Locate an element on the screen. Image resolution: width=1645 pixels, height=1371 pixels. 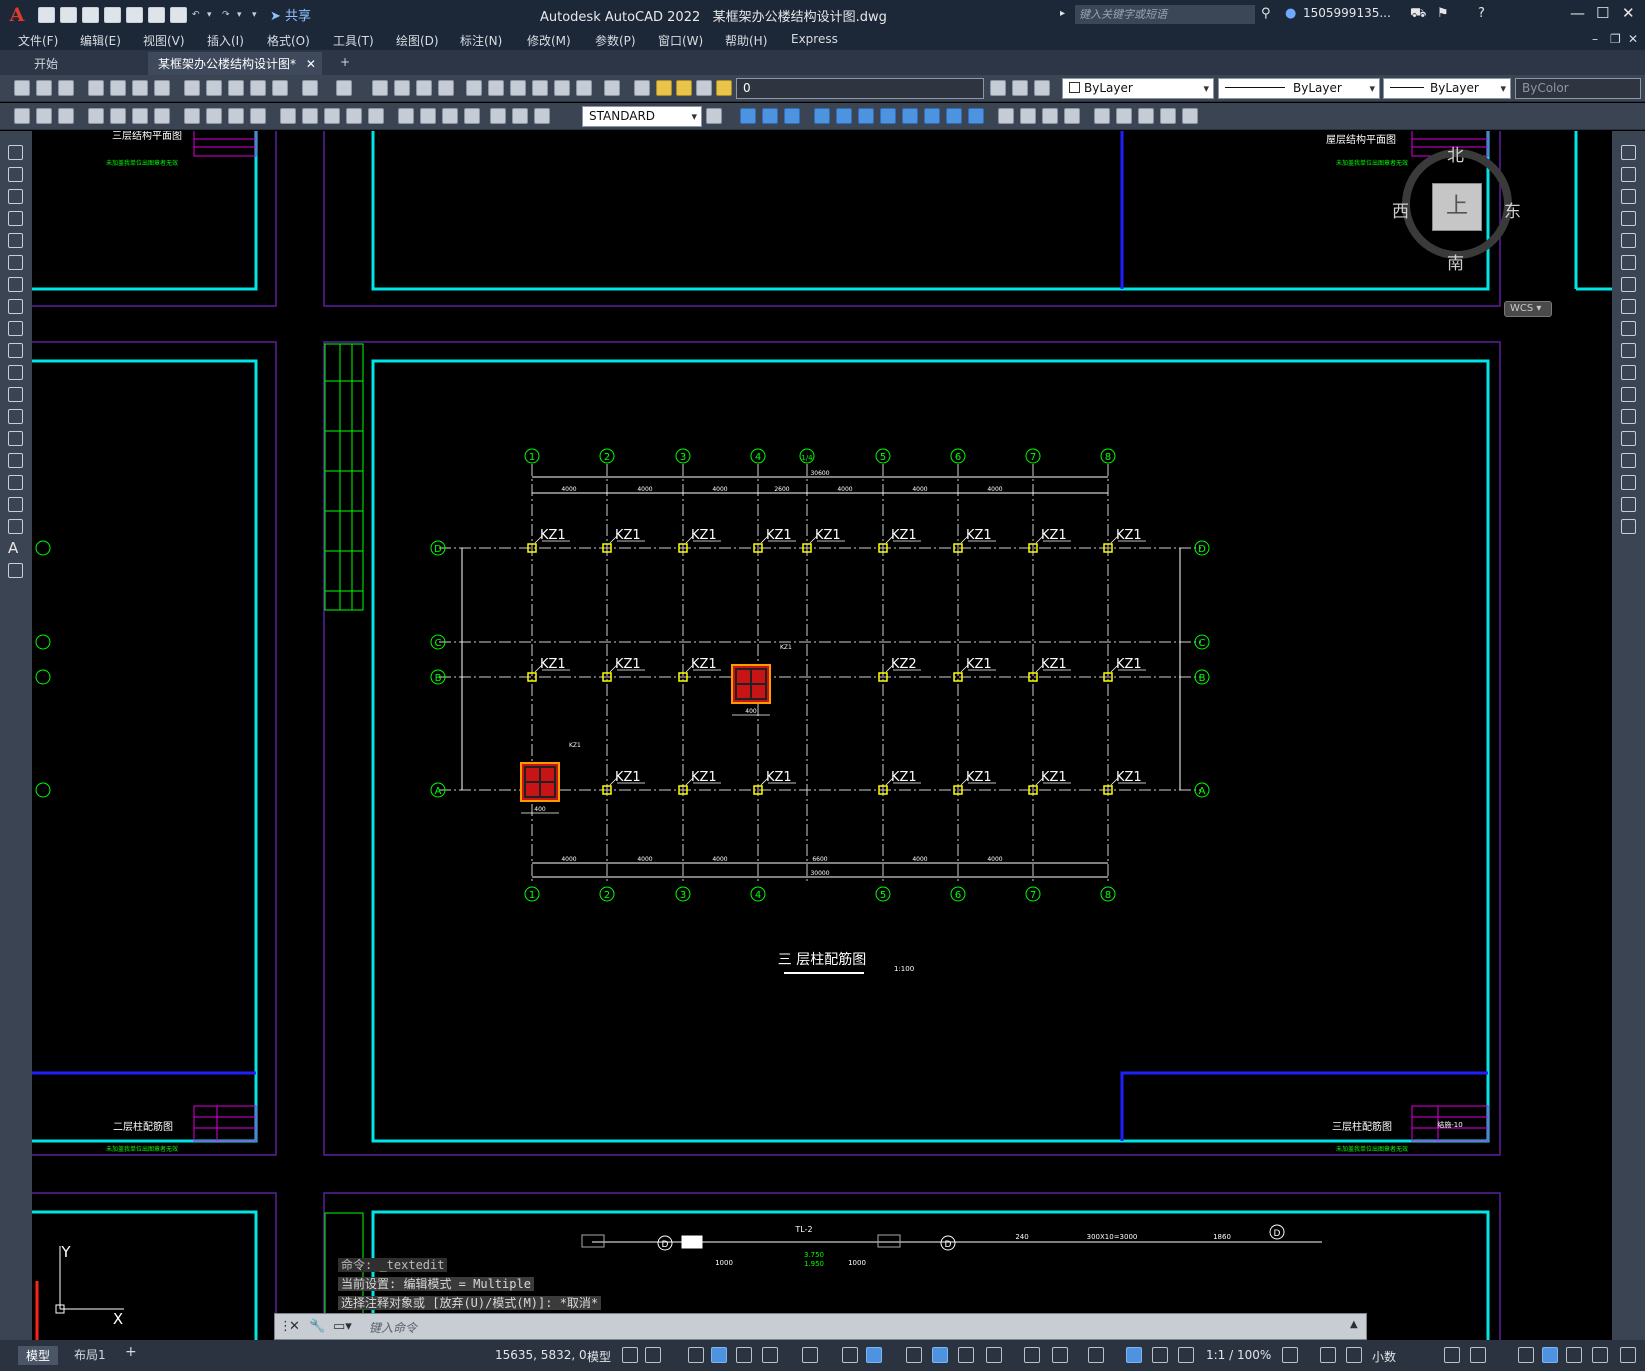
dim-style-icon is located at coordinates (44, 116).